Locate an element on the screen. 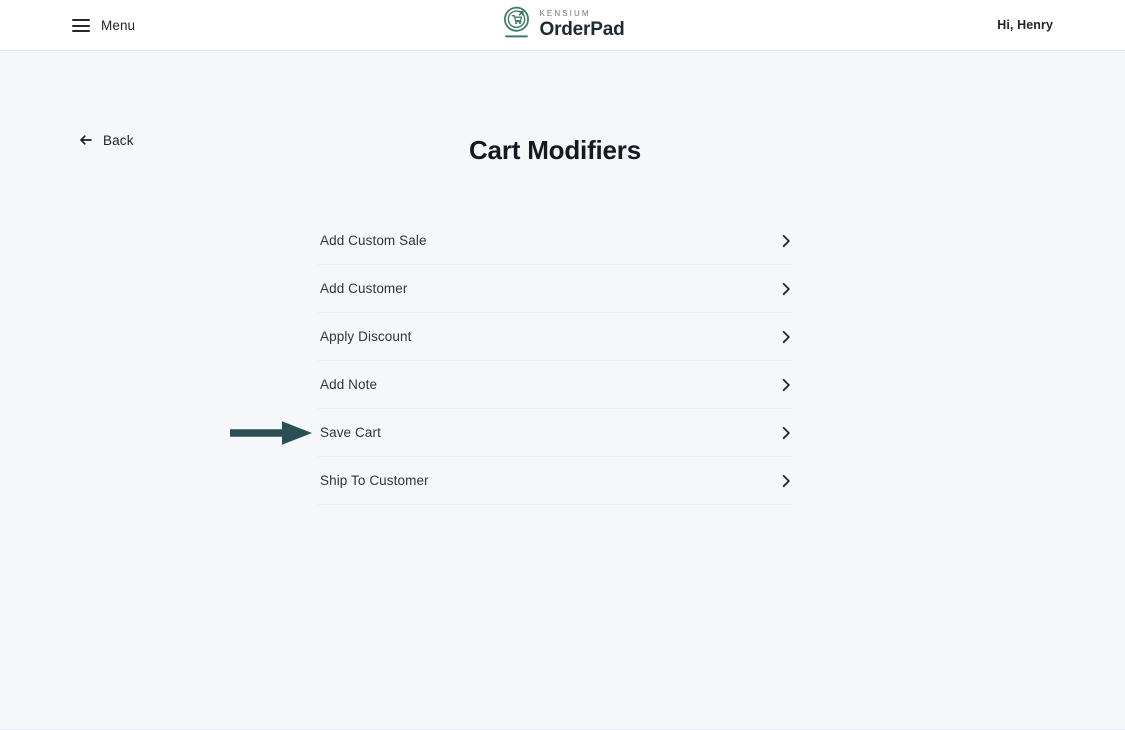 The width and height of the screenshot is (1125, 730). list-item-label: Add Note is located at coordinates (349, 384).